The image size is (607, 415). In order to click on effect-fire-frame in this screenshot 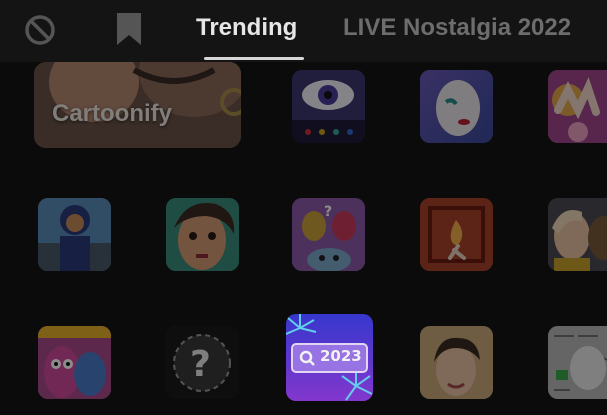, I will do `click(456, 234)`.